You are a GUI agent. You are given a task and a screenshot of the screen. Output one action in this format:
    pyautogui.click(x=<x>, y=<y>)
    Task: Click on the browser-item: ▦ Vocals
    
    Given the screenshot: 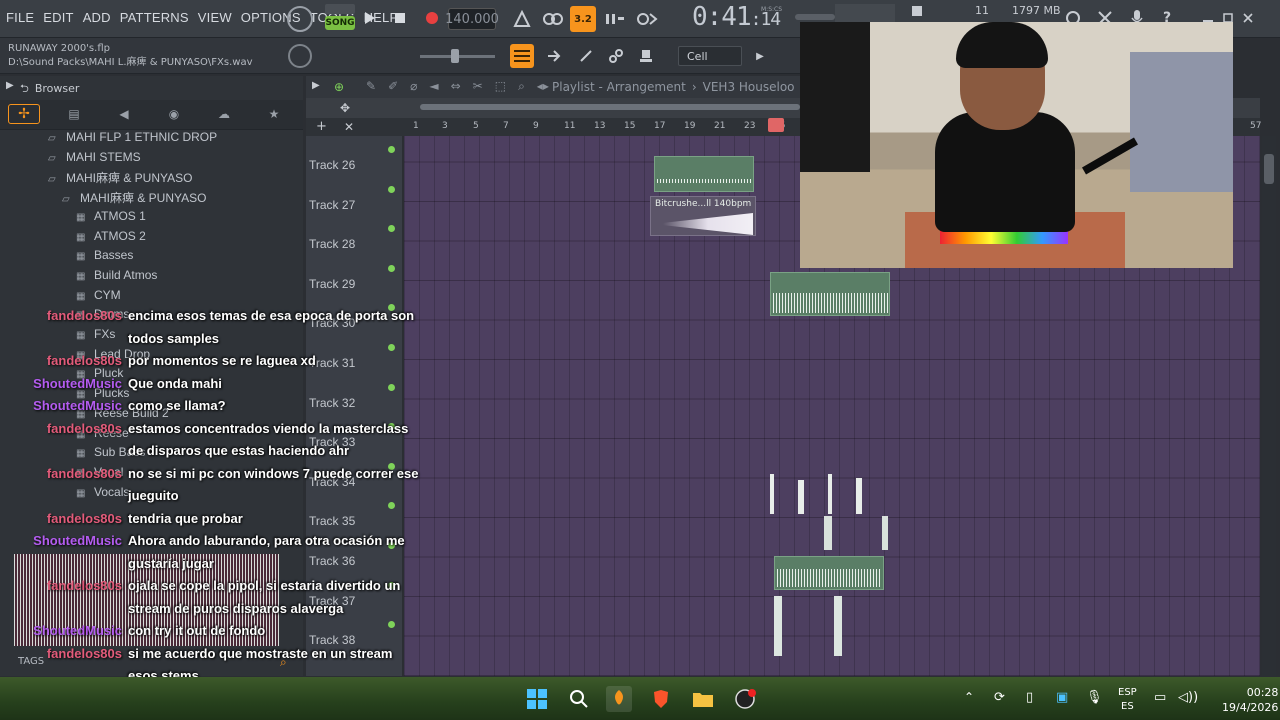 What is the action you would take?
    pyautogui.click(x=102, y=492)
    